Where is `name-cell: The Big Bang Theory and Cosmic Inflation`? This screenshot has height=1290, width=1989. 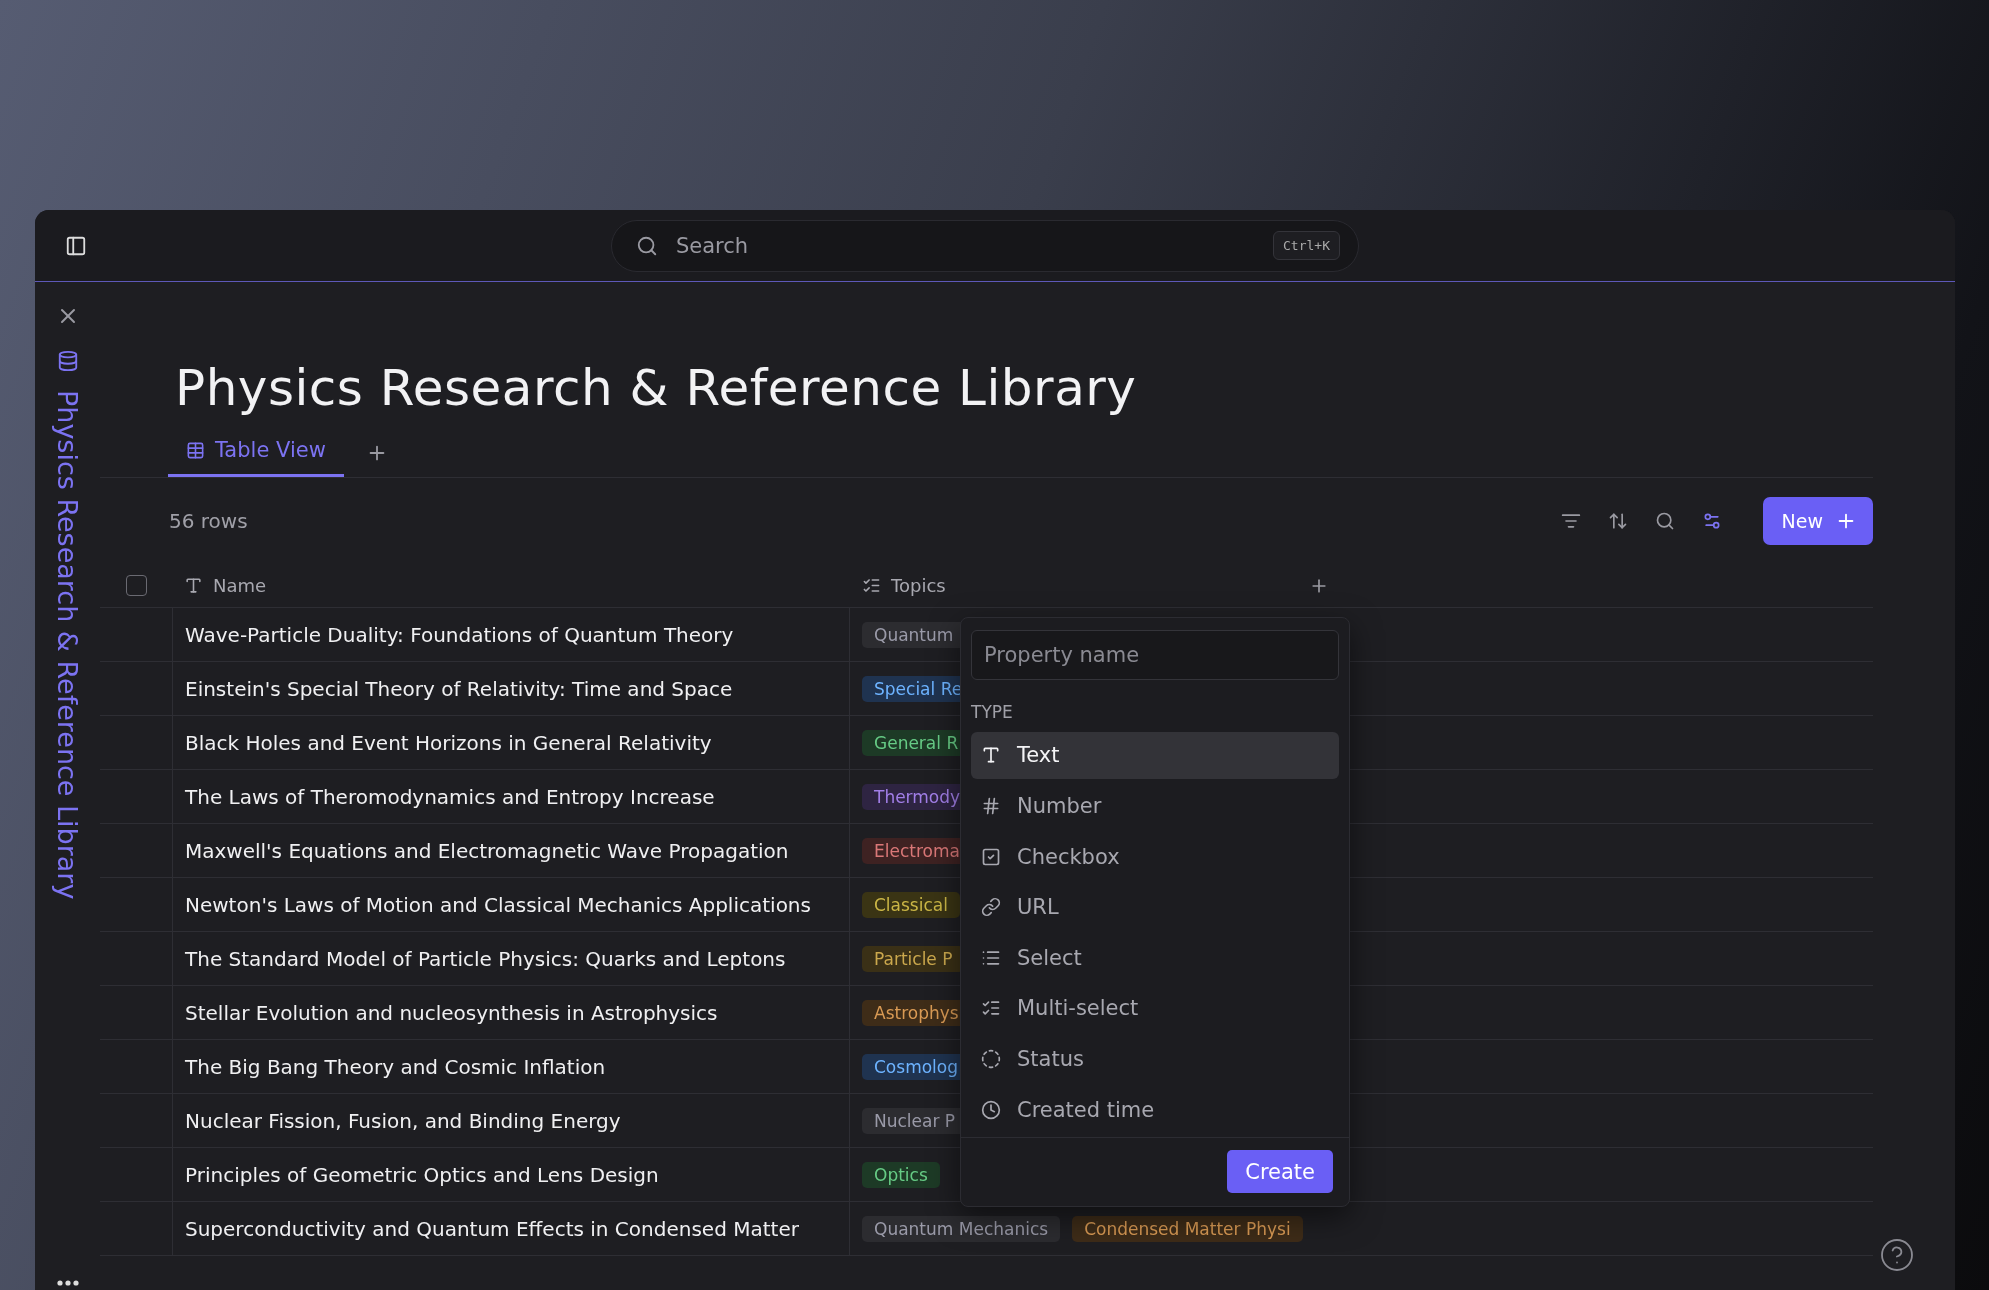 name-cell: The Big Bang Theory and Cosmic Inflation is located at coordinates (511, 1066).